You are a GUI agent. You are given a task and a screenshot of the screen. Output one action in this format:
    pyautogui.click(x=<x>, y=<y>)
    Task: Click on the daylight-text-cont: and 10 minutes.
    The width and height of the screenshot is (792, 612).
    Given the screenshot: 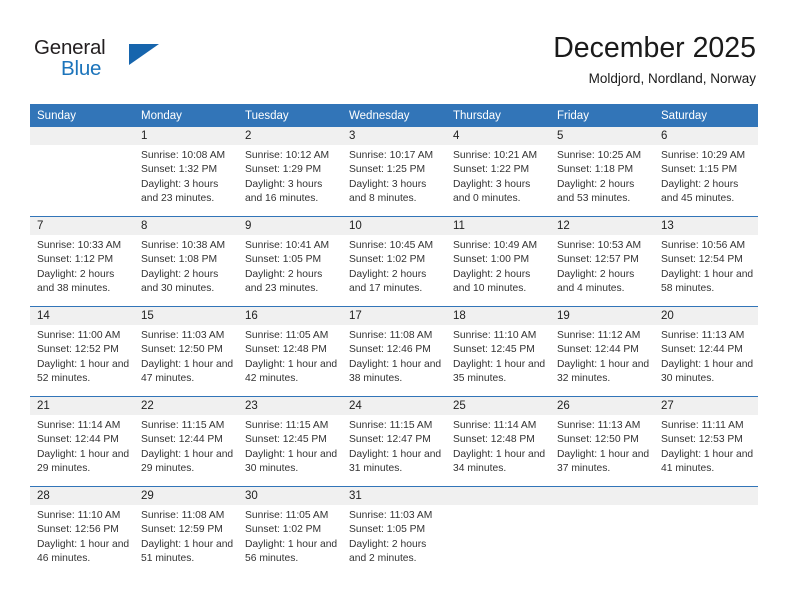 What is the action you would take?
    pyautogui.click(x=490, y=289)
    